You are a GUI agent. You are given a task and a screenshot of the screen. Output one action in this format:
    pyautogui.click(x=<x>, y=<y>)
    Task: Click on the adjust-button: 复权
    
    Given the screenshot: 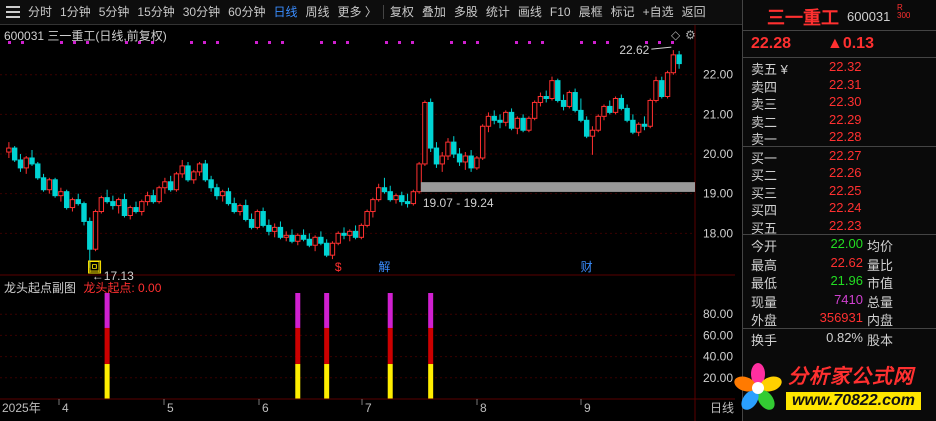 What is the action you would take?
    pyautogui.click(x=402, y=12)
    